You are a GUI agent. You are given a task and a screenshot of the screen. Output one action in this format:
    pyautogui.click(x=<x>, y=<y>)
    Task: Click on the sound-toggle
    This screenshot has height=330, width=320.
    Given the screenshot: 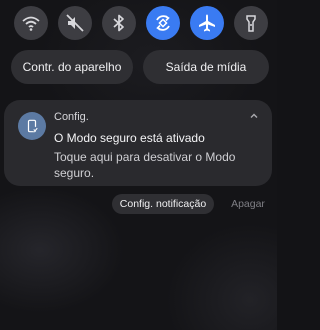 What is the action you would take?
    pyautogui.click(x=75, y=23)
    